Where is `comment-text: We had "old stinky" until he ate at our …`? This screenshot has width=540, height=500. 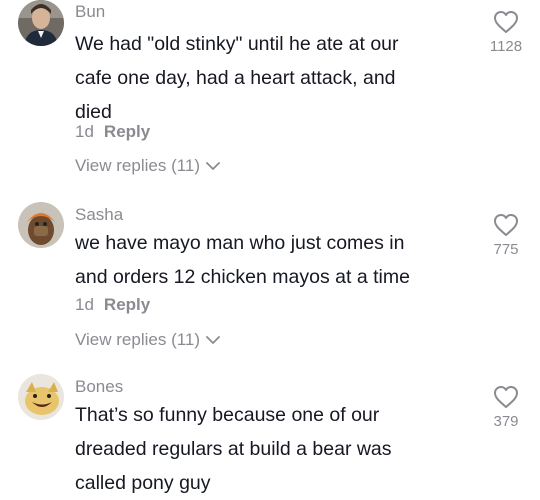
comment-text: We had "old stinky" until he ate at our … is located at coordinates (265, 78).